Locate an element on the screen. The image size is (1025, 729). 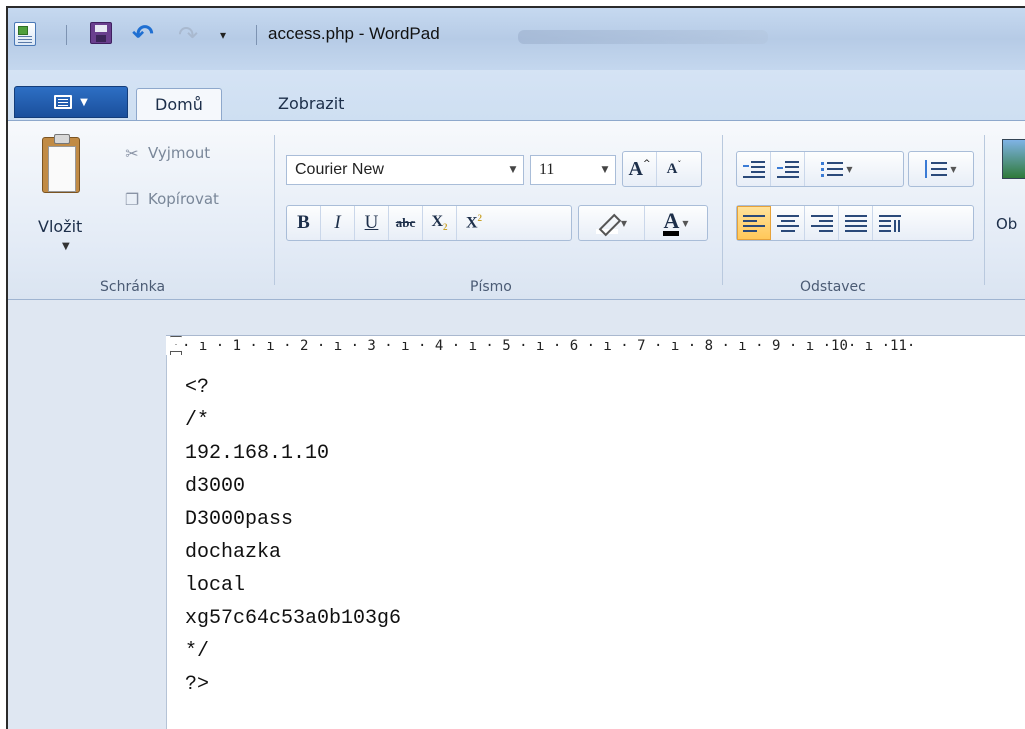
grow-font-icon: A is located at coordinates (635, 168).